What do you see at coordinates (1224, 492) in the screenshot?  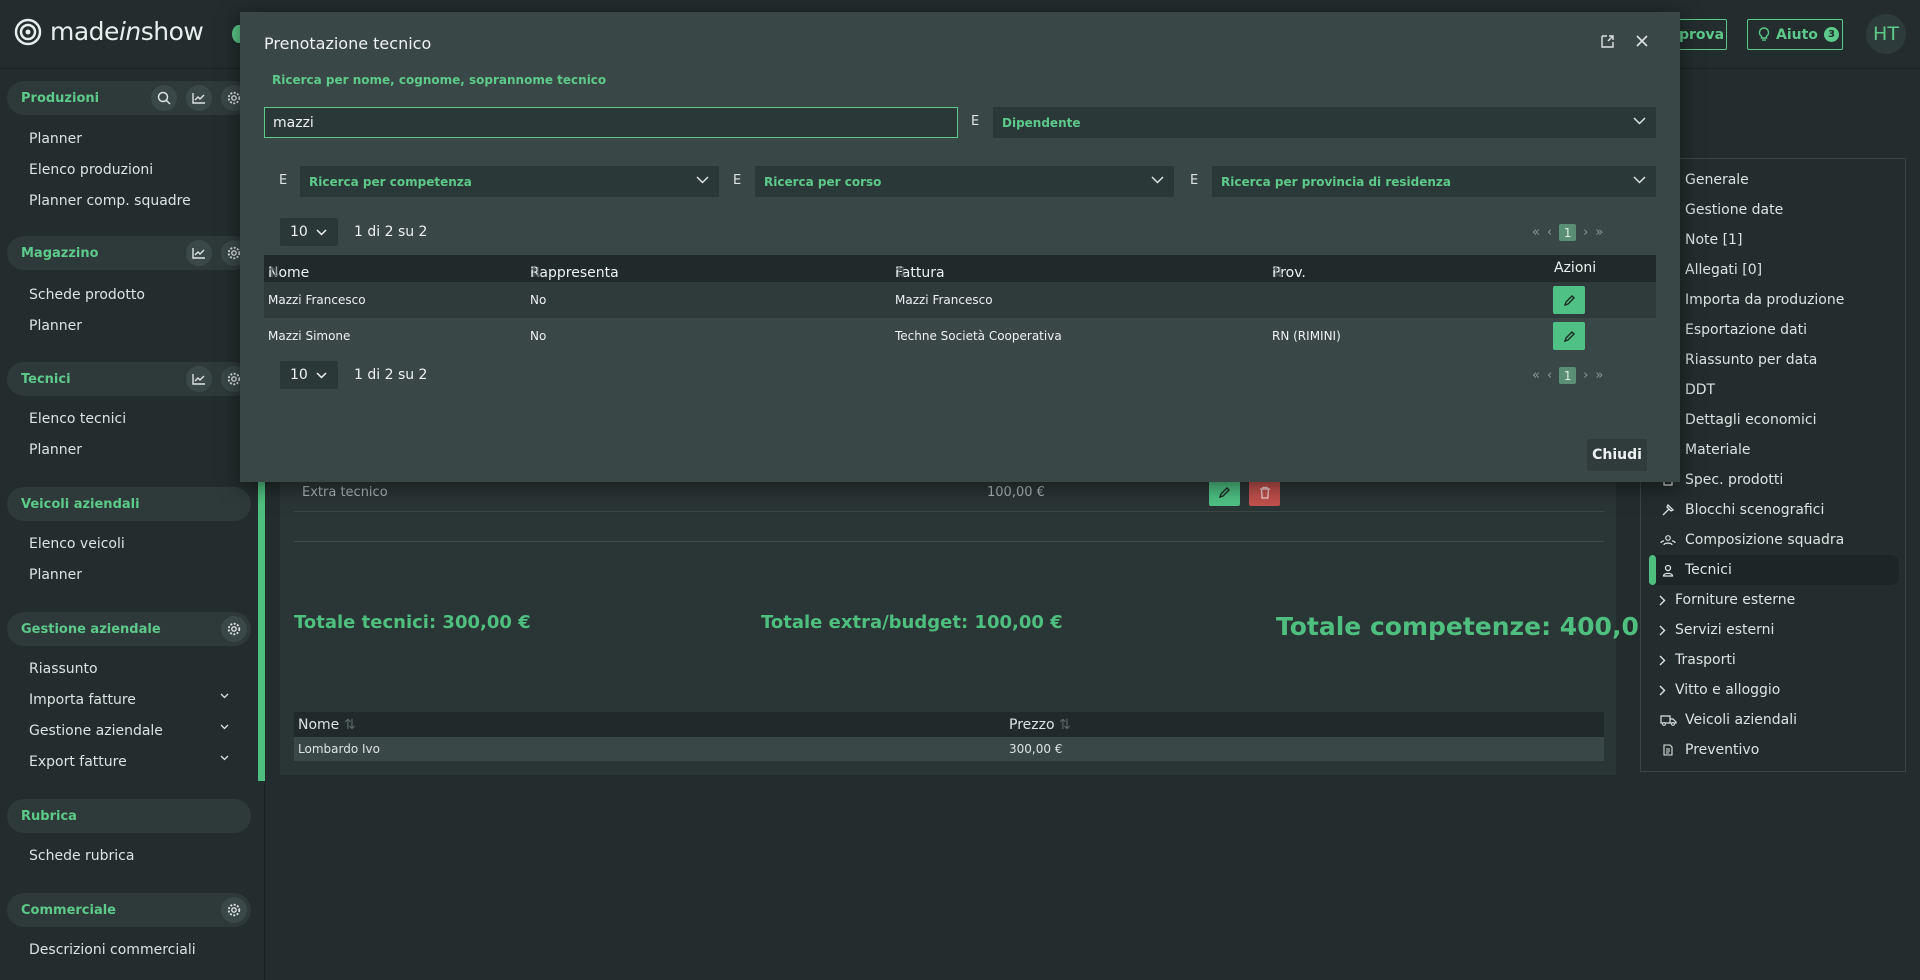 I see `edit-button` at bounding box center [1224, 492].